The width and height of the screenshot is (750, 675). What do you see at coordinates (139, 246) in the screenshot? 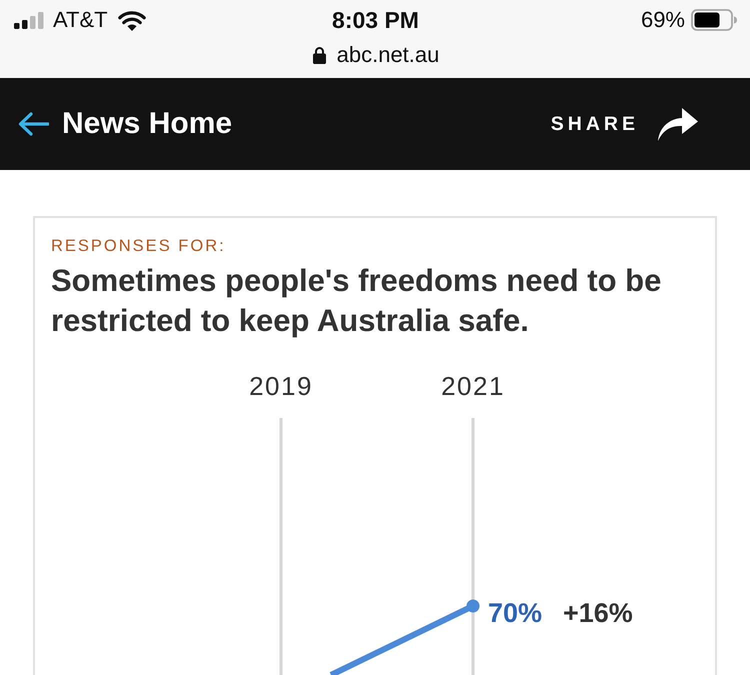
I see `eyebrow-label: RESPONSES FOR:` at bounding box center [139, 246].